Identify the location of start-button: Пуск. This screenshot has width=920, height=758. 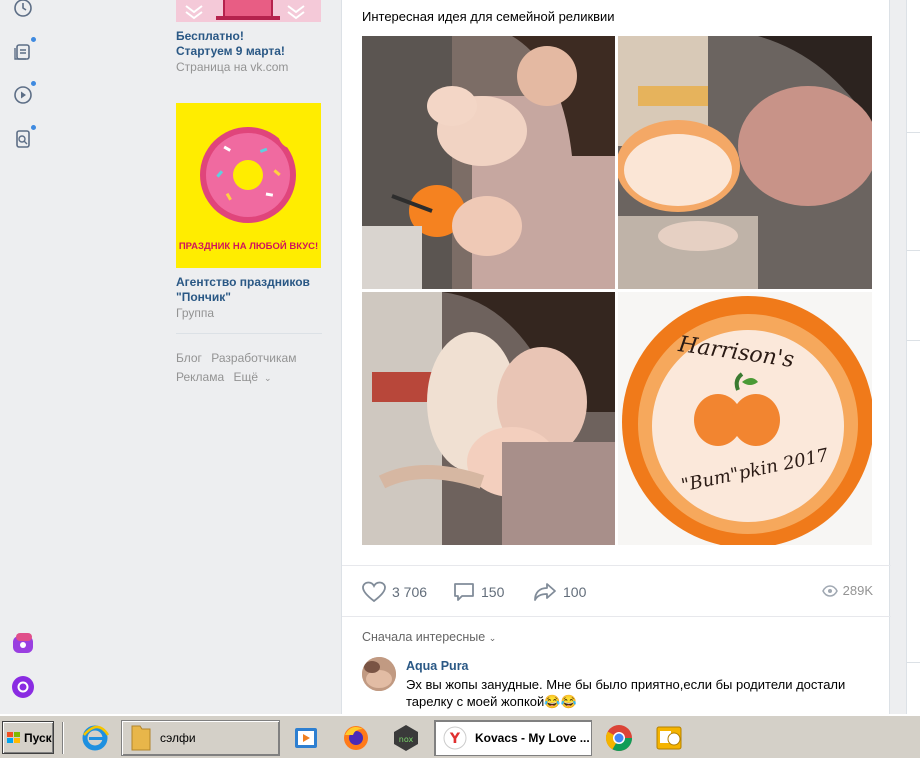
(28, 737).